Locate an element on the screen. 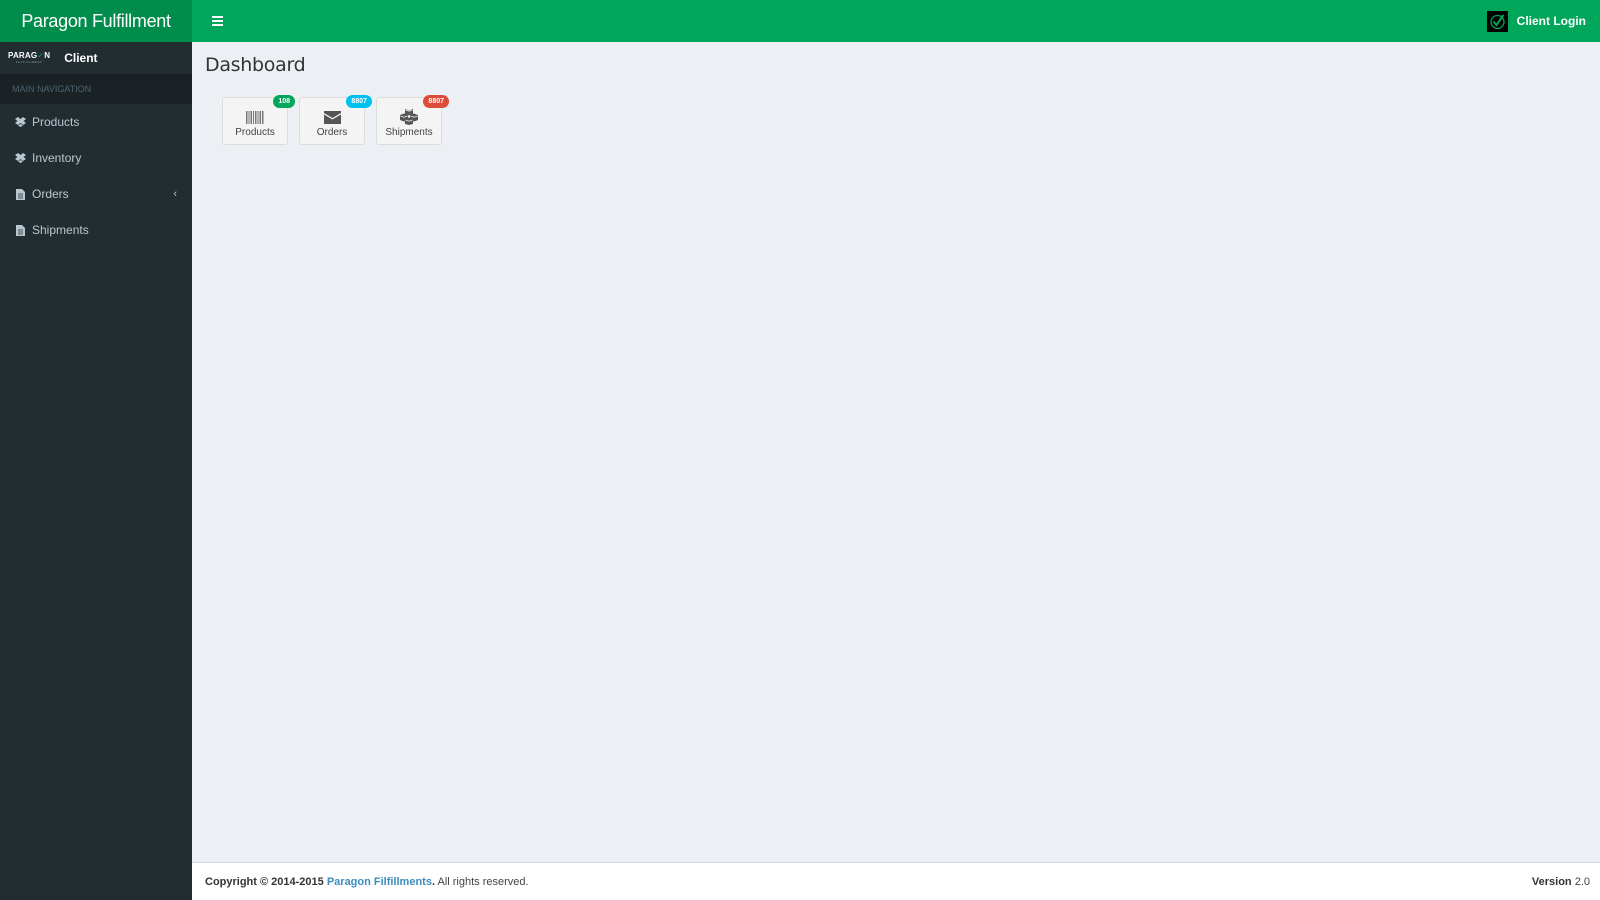  brand-text-end: N is located at coordinates (47, 55).